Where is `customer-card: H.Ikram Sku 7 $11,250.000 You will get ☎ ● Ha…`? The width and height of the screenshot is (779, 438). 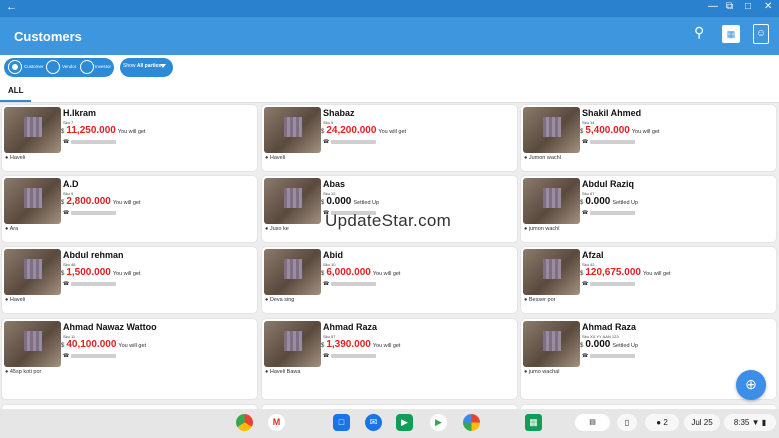
customer-card: H.Ikram Sku 7 $11,250.000 You will get ☎ ● Ha… is located at coordinates (129, 138).